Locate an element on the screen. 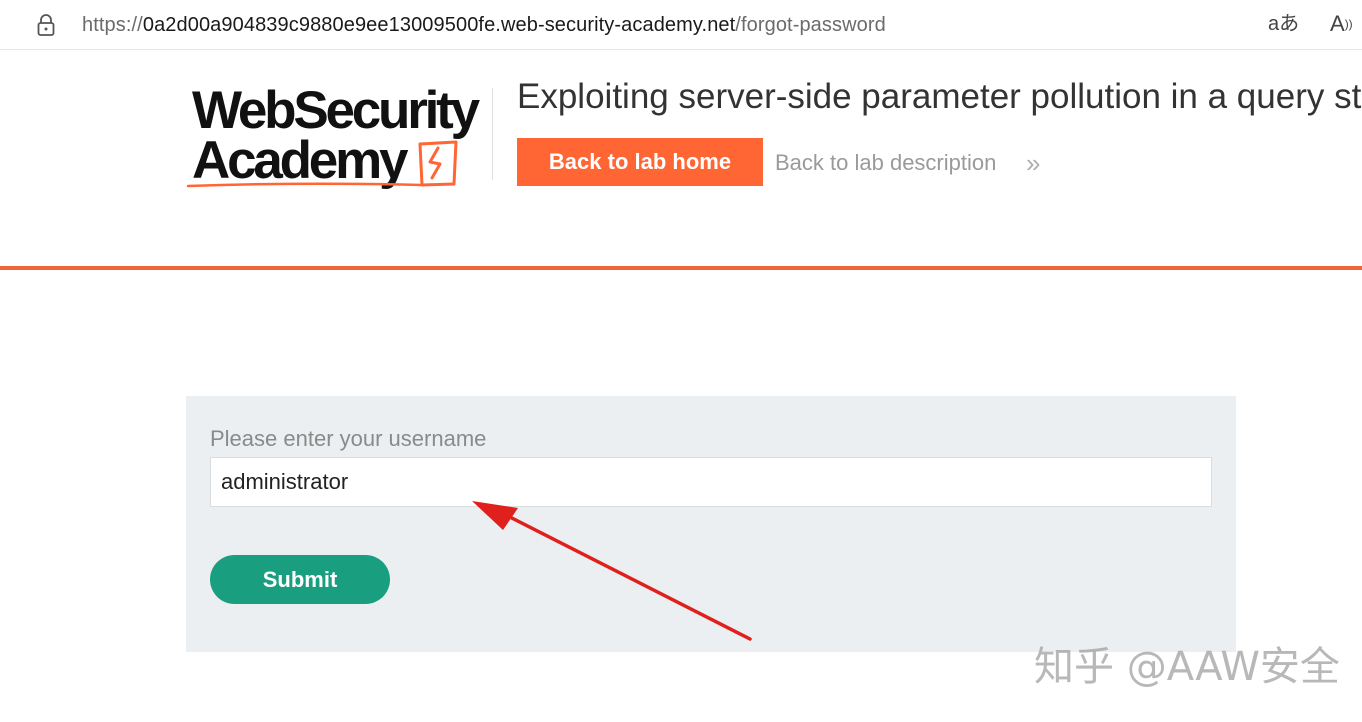 This screenshot has height=722, width=1362. header-rule is located at coordinates (681, 268).